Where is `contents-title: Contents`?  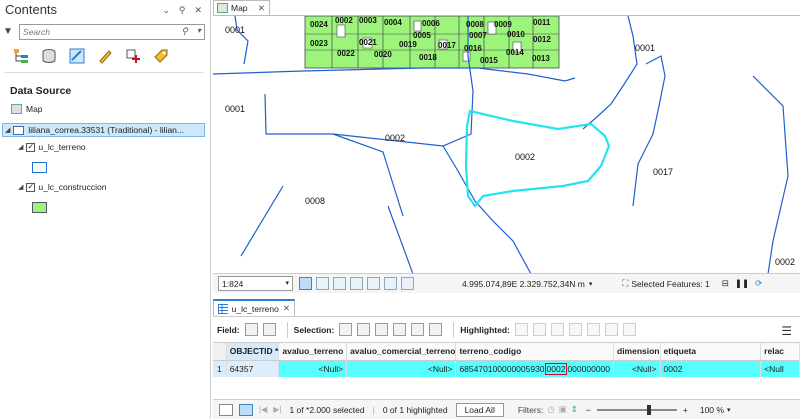 contents-title: Contents is located at coordinates (31, 9).